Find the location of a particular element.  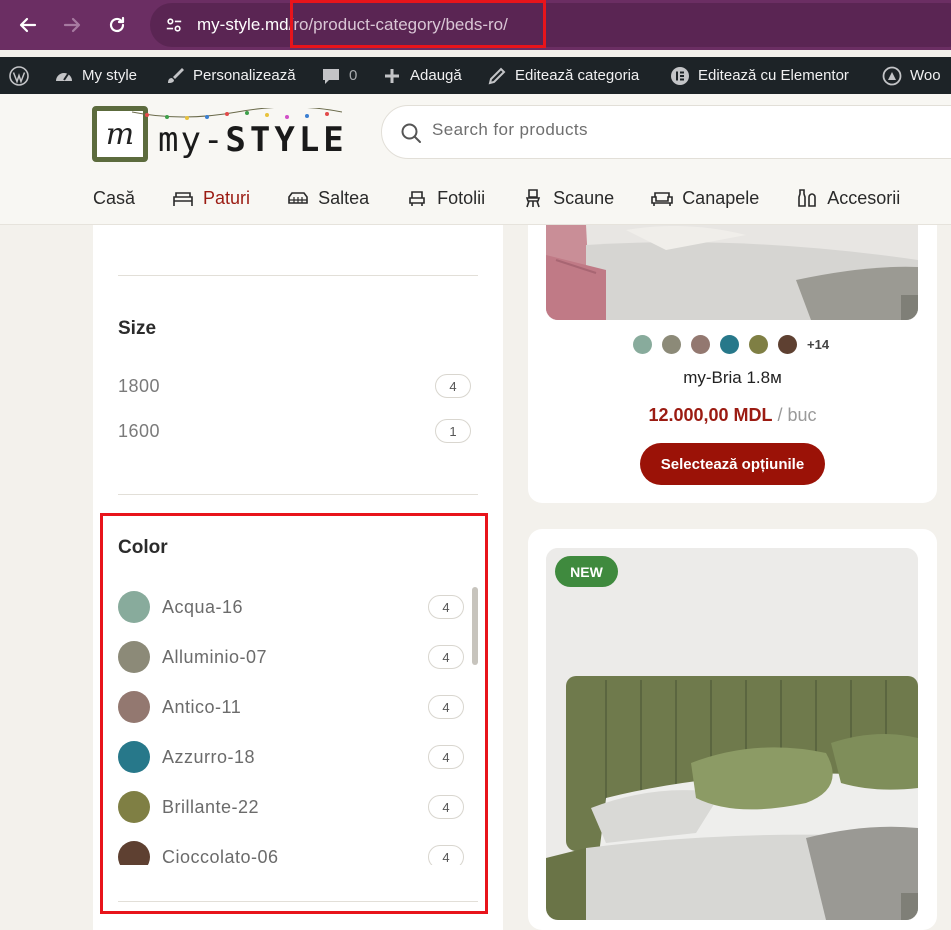

admin-elementor-link: Editează cu Elementor is located at coordinates (759, 75).